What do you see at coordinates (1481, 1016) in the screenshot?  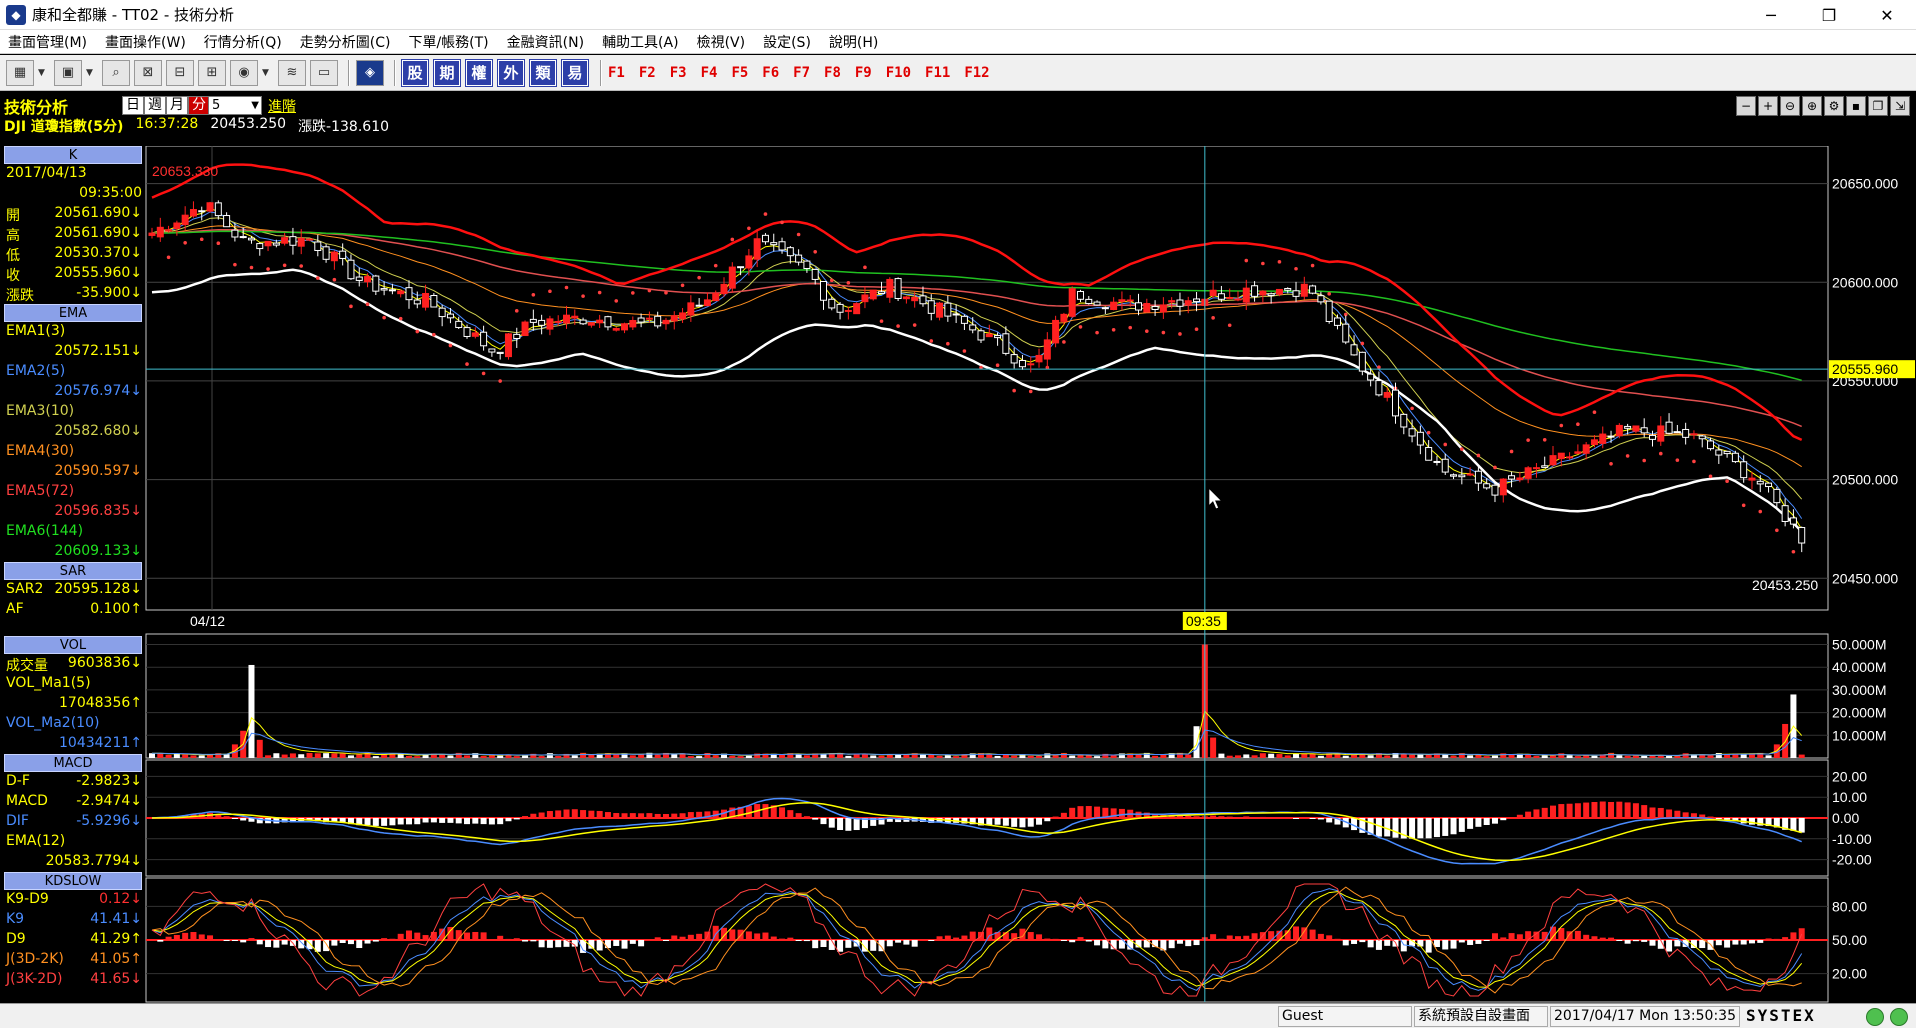 I see `status-layout: 系統預設自設畫面` at bounding box center [1481, 1016].